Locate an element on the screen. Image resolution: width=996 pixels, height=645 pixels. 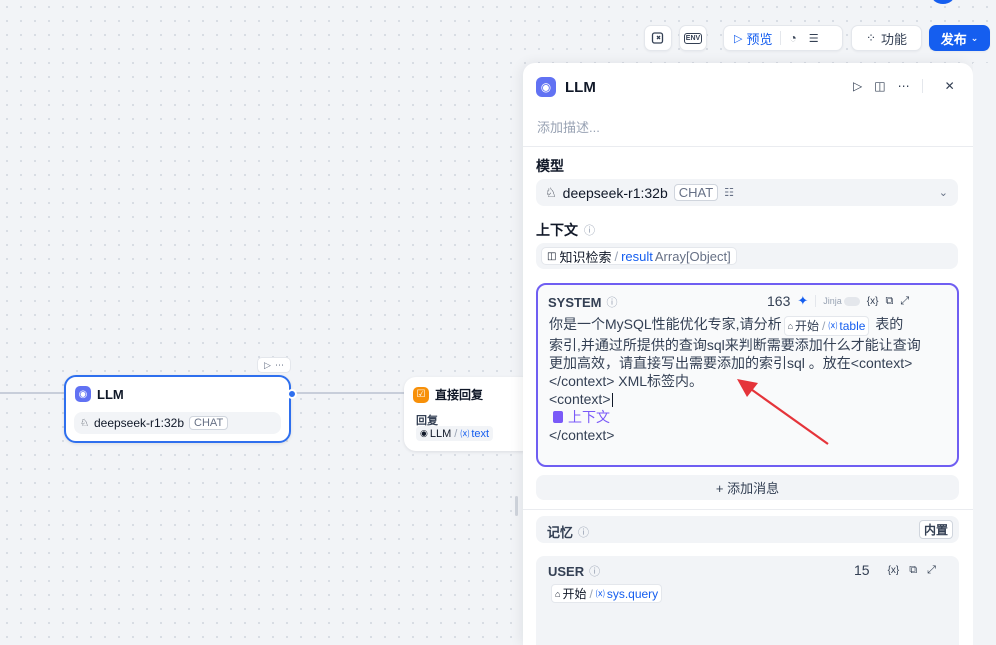
panel-scrollbar is located at coordinates (984, 354).